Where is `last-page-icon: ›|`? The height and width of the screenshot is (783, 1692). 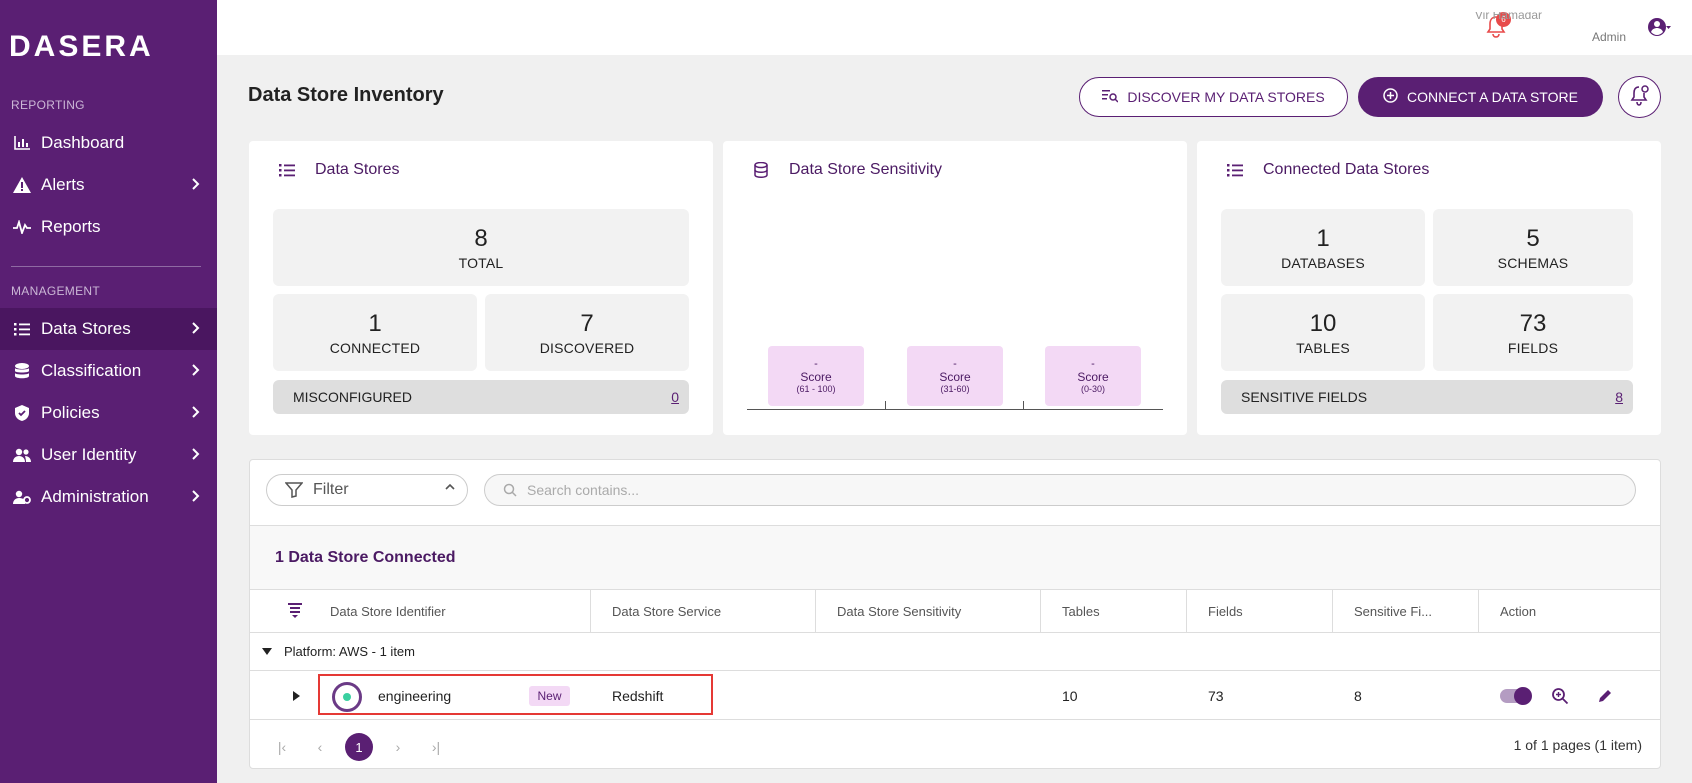 last-page-icon: ›| is located at coordinates (436, 747).